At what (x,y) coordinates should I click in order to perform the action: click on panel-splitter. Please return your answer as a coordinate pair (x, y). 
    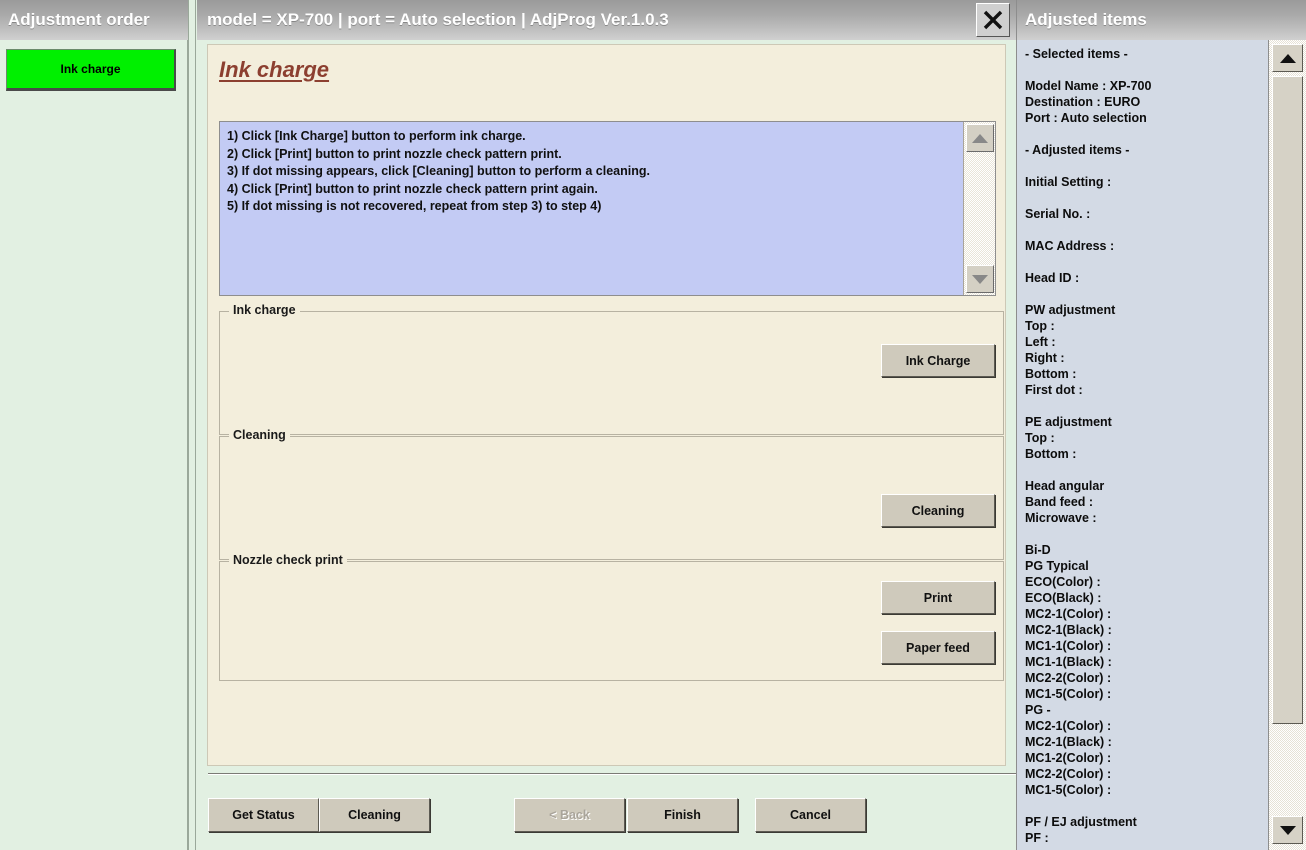
    Looking at the image, I should click on (192, 425).